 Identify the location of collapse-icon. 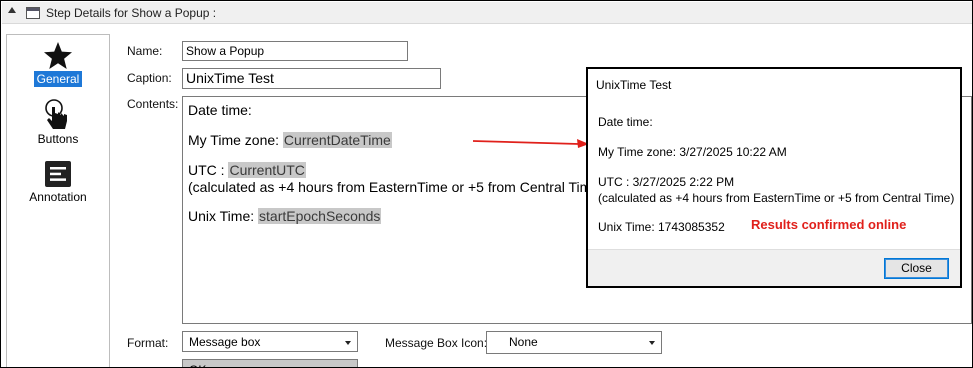
(12, 10).